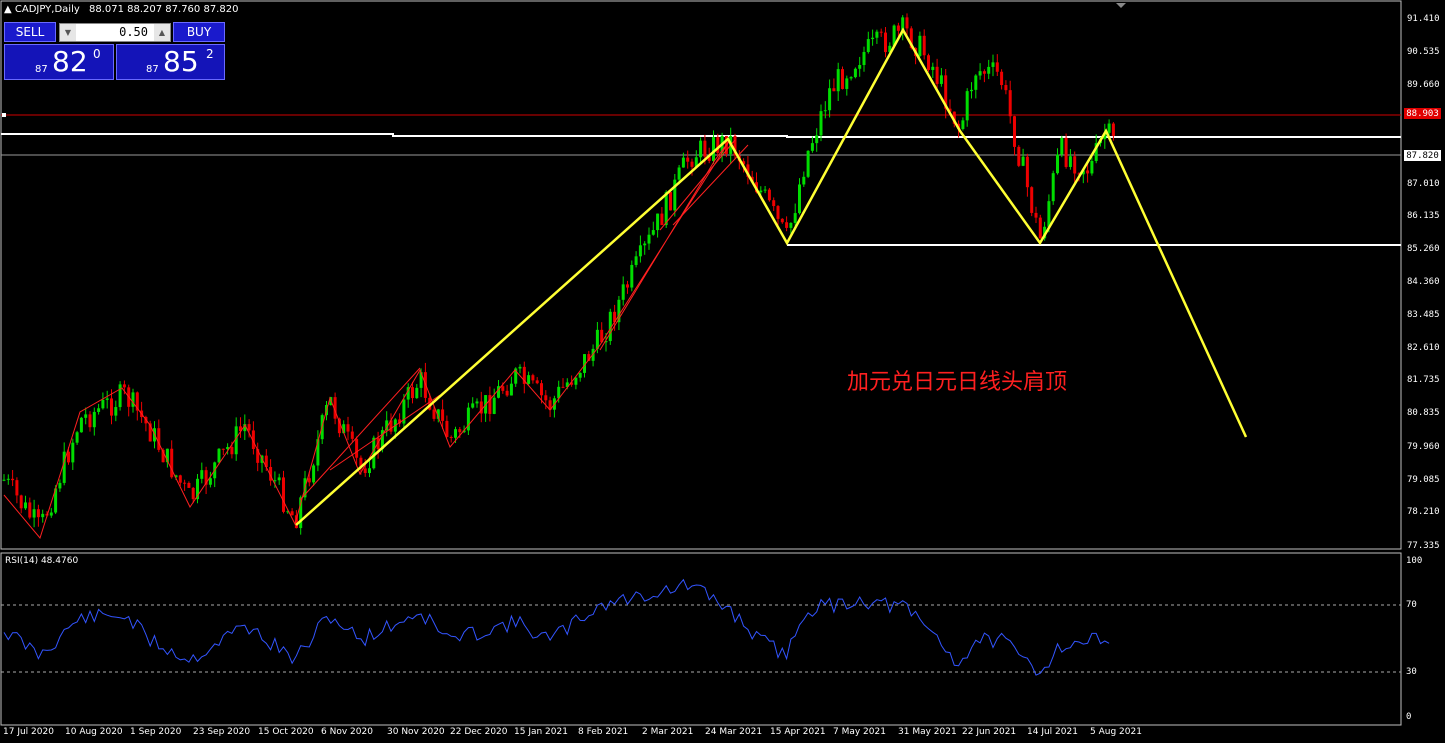 This screenshot has height=743, width=1445. What do you see at coordinates (181, 61) in the screenshot?
I see `buy-price-big: 85` at bounding box center [181, 61].